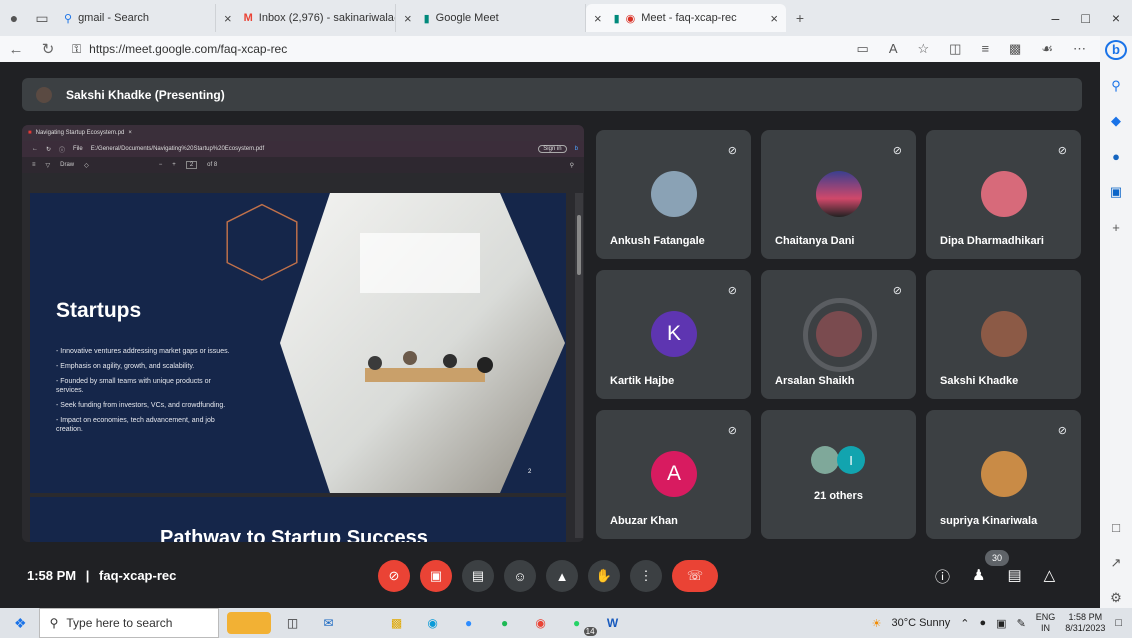 The width and height of the screenshot is (1132, 638). What do you see at coordinates (1116, 228) in the screenshot?
I see `add-icon: +` at bounding box center [1116, 228].